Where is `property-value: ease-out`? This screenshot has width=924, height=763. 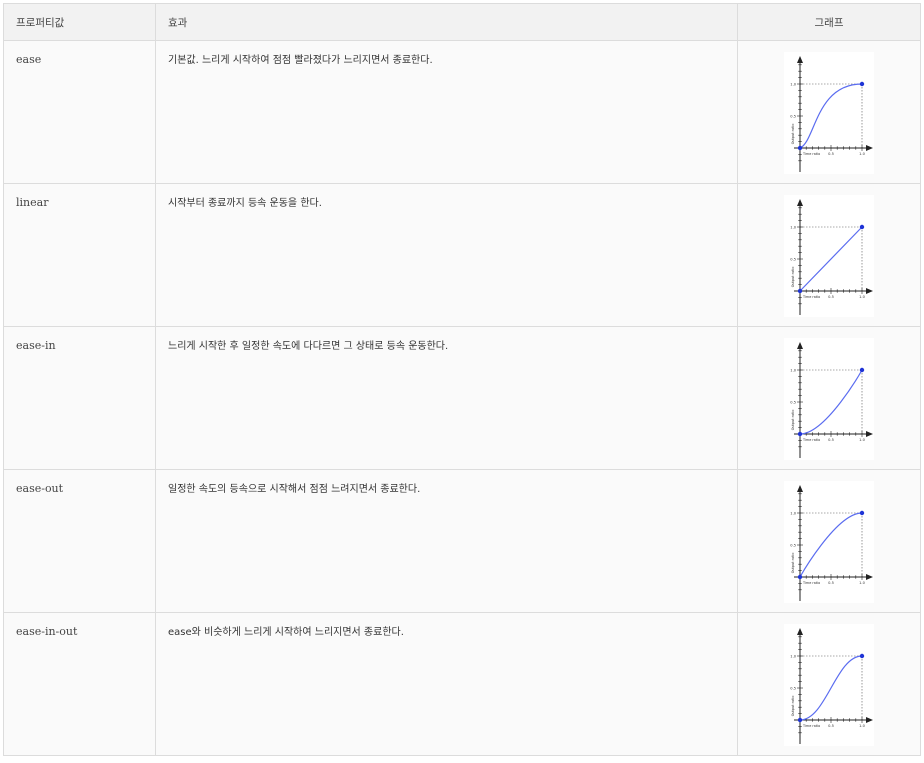 property-value: ease-out is located at coordinates (79, 541).